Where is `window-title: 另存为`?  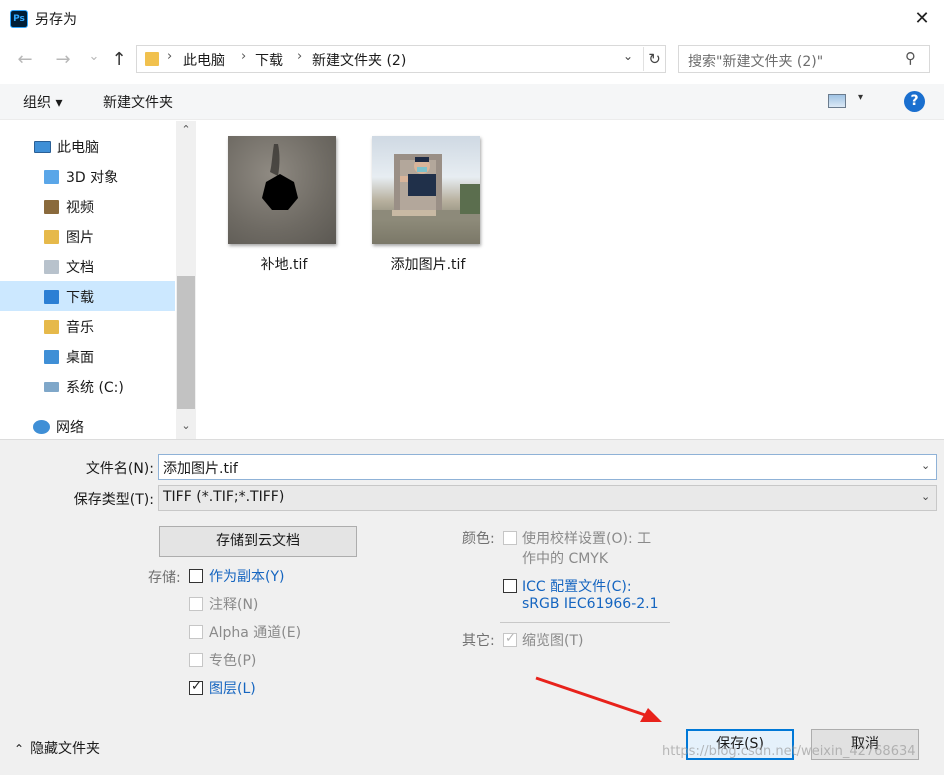 window-title: 另存为 is located at coordinates (56, 20).